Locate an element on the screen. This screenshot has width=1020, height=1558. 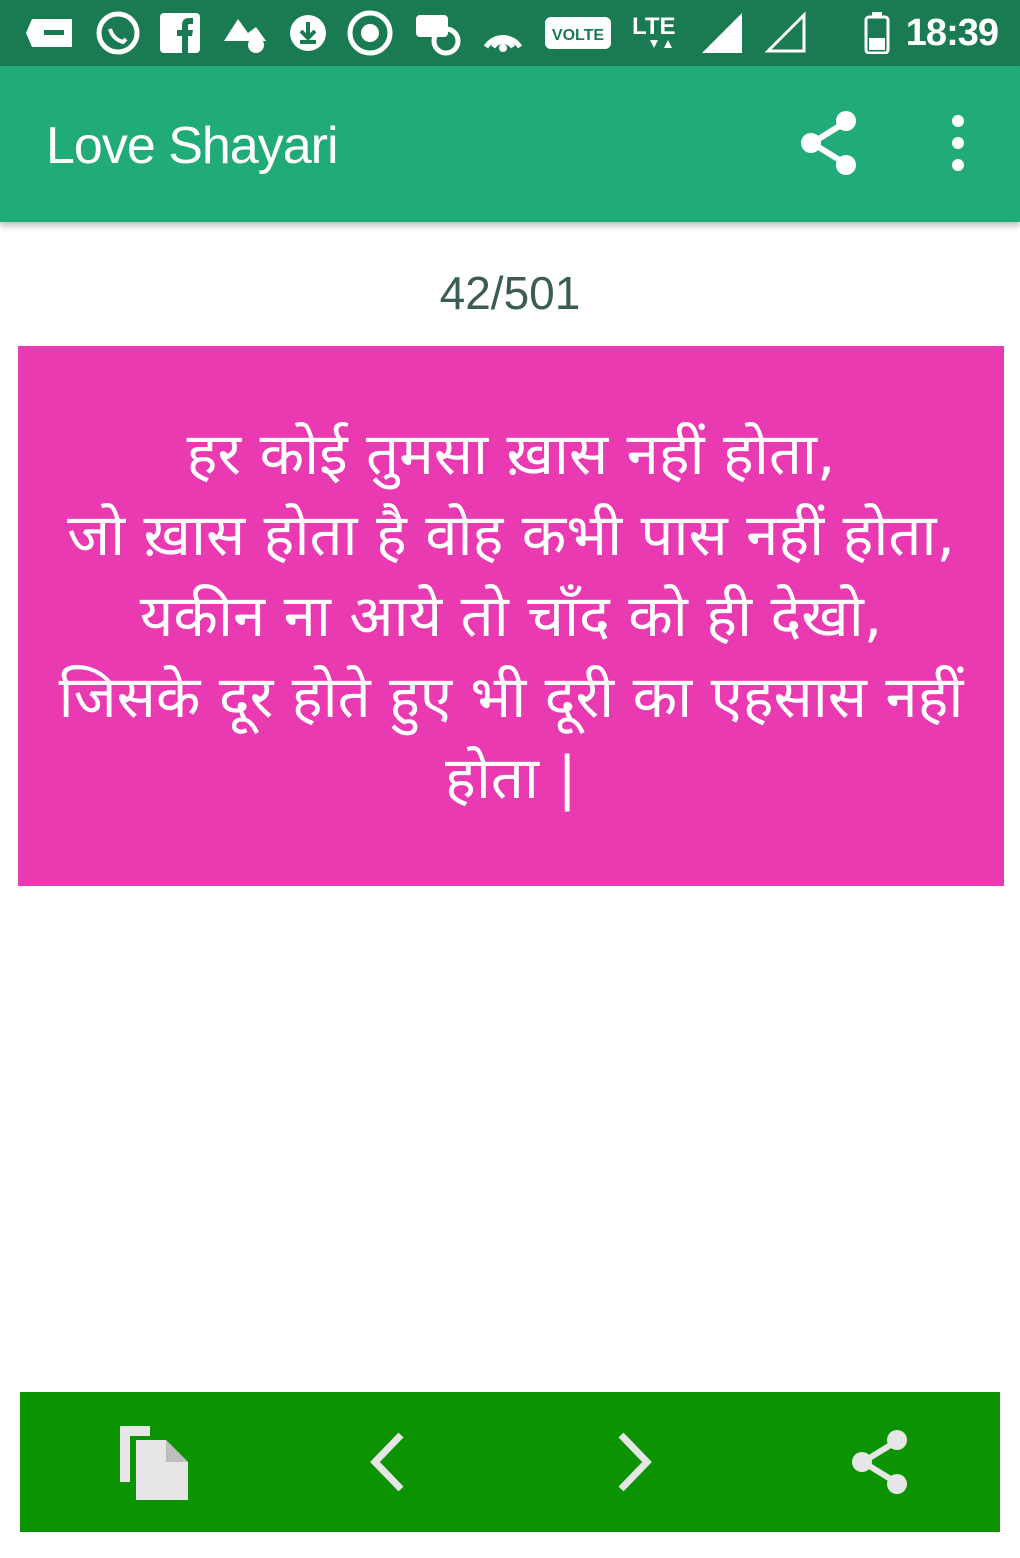
previous-button is located at coordinates (388, 1462).